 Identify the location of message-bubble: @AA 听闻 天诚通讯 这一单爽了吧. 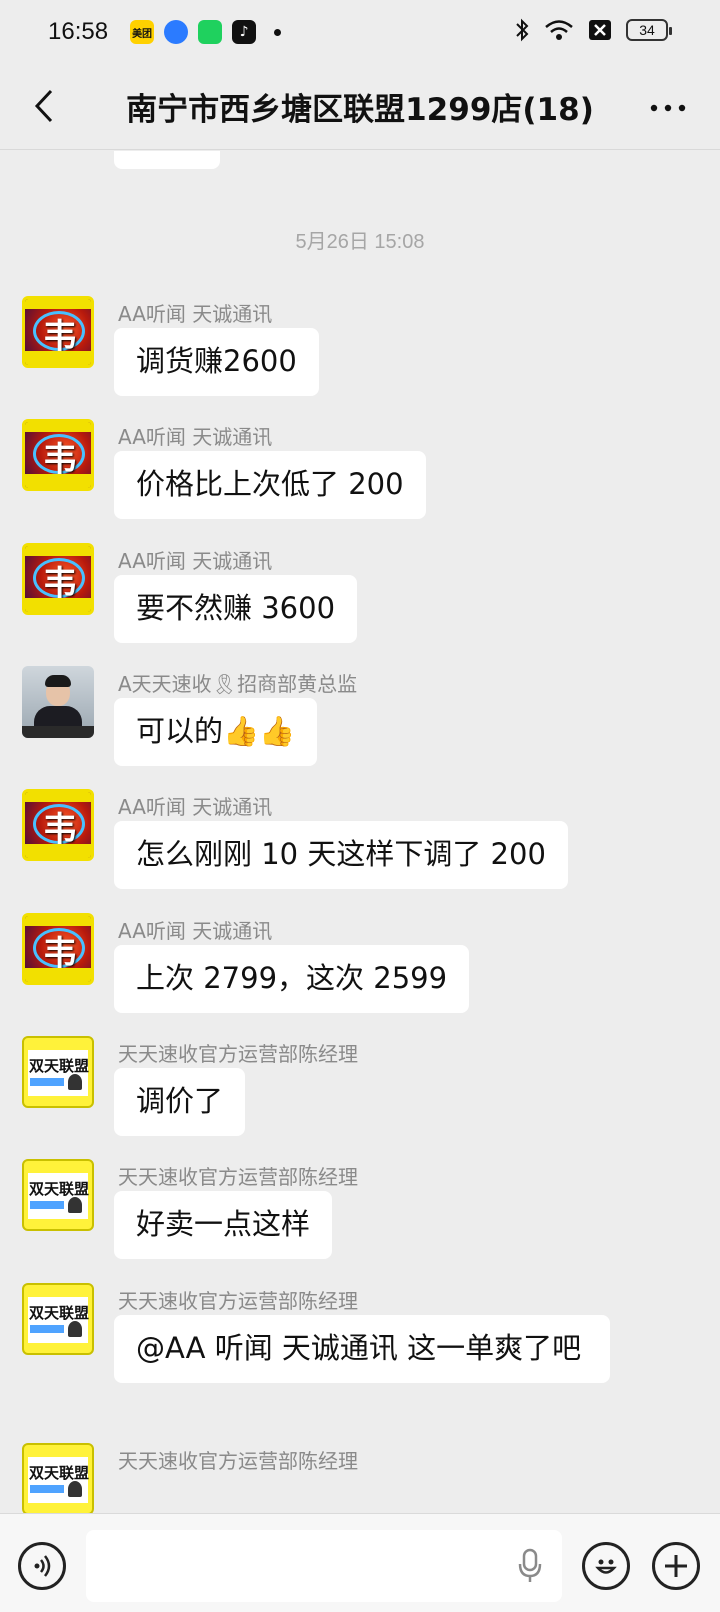
(362, 1349).